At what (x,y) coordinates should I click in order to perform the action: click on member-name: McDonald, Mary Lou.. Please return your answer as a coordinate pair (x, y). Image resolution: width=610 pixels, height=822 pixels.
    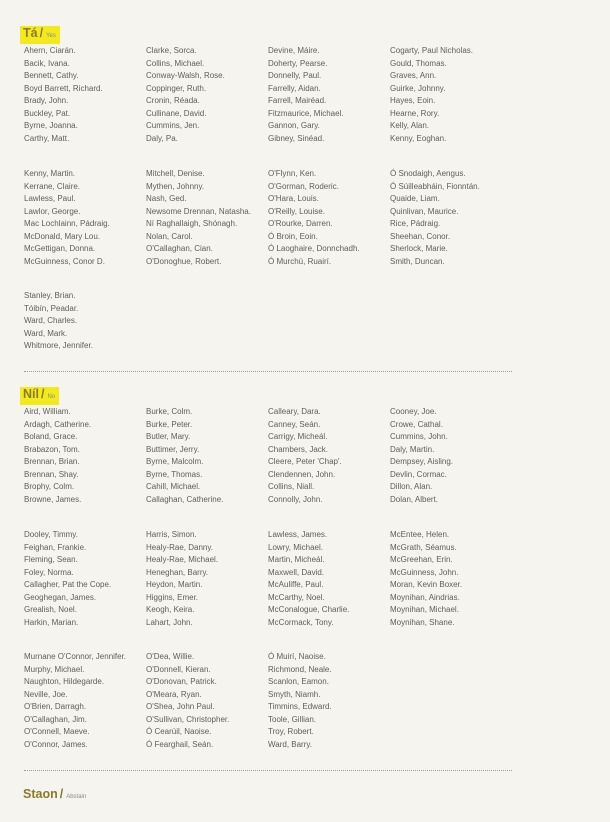
    Looking at the image, I should click on (62, 236).